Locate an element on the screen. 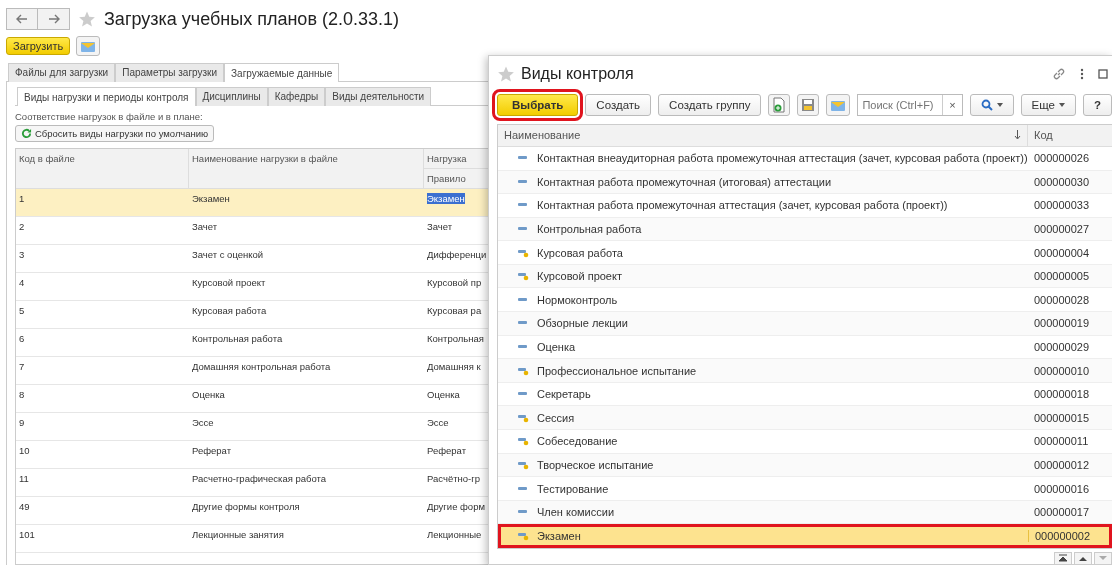 The height and width of the screenshot is (565, 1112). table-cell-text: 2 is located at coordinates (22, 227).